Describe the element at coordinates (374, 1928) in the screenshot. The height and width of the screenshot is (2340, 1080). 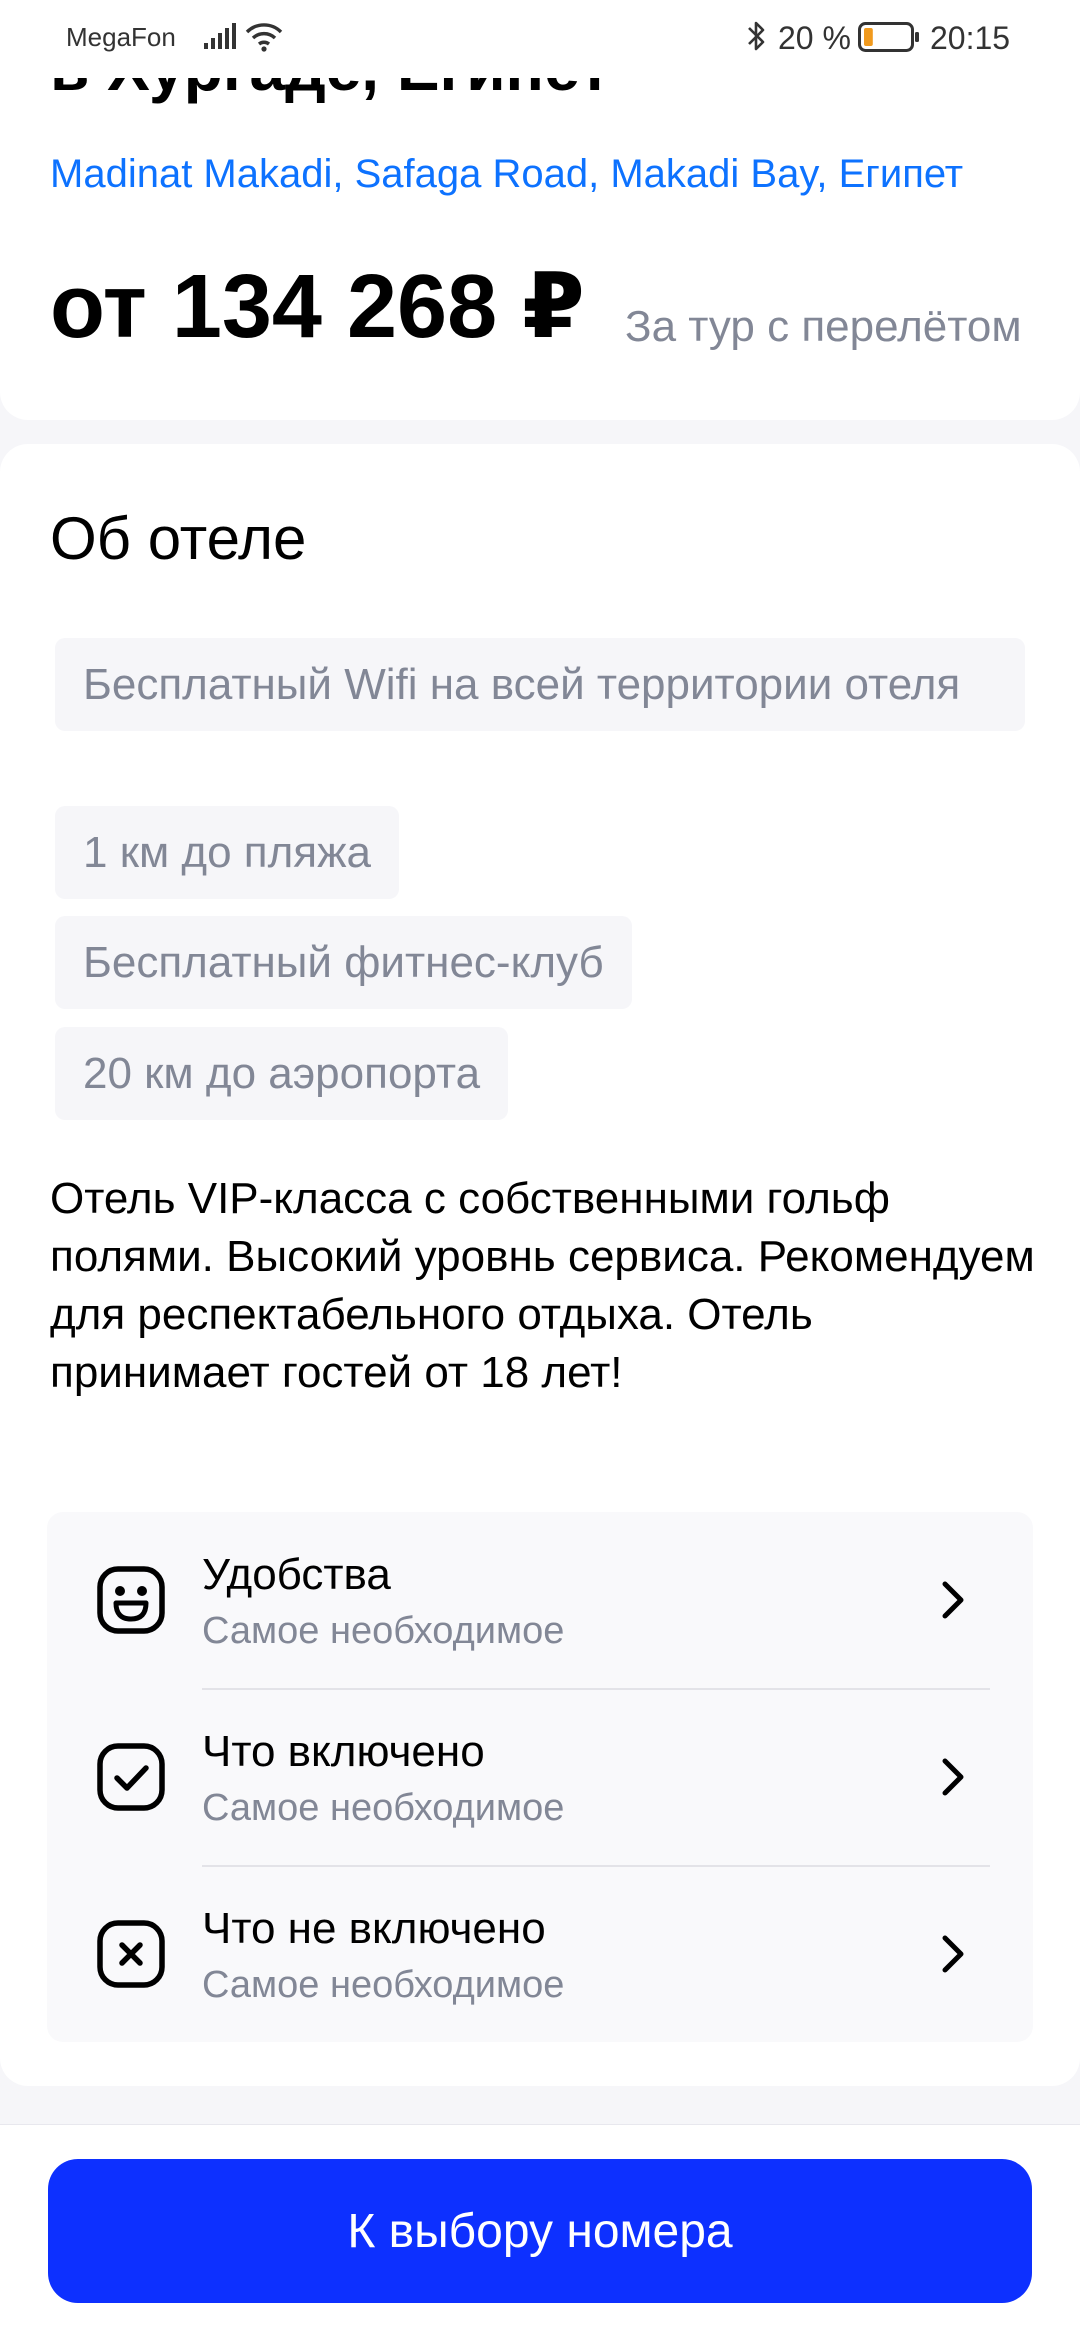
I see `info-title: Что не включено` at that location.